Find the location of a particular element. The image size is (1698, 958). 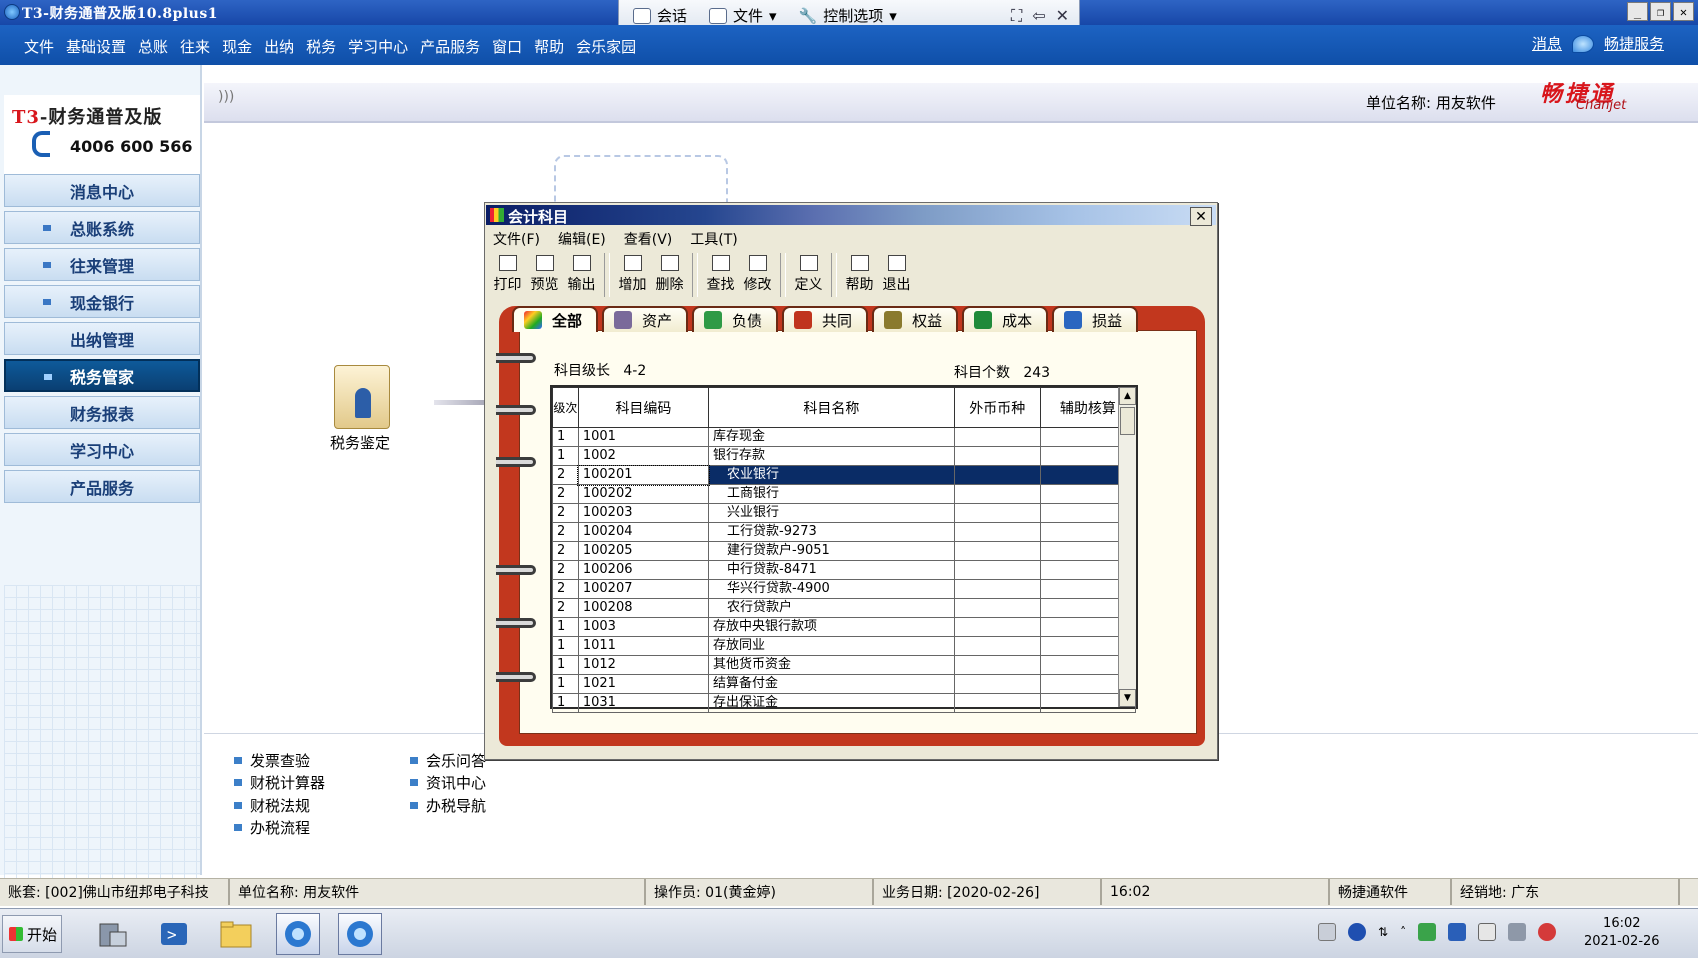

table-row: 1 1012 其他货币资金 is located at coordinates (844, 665).